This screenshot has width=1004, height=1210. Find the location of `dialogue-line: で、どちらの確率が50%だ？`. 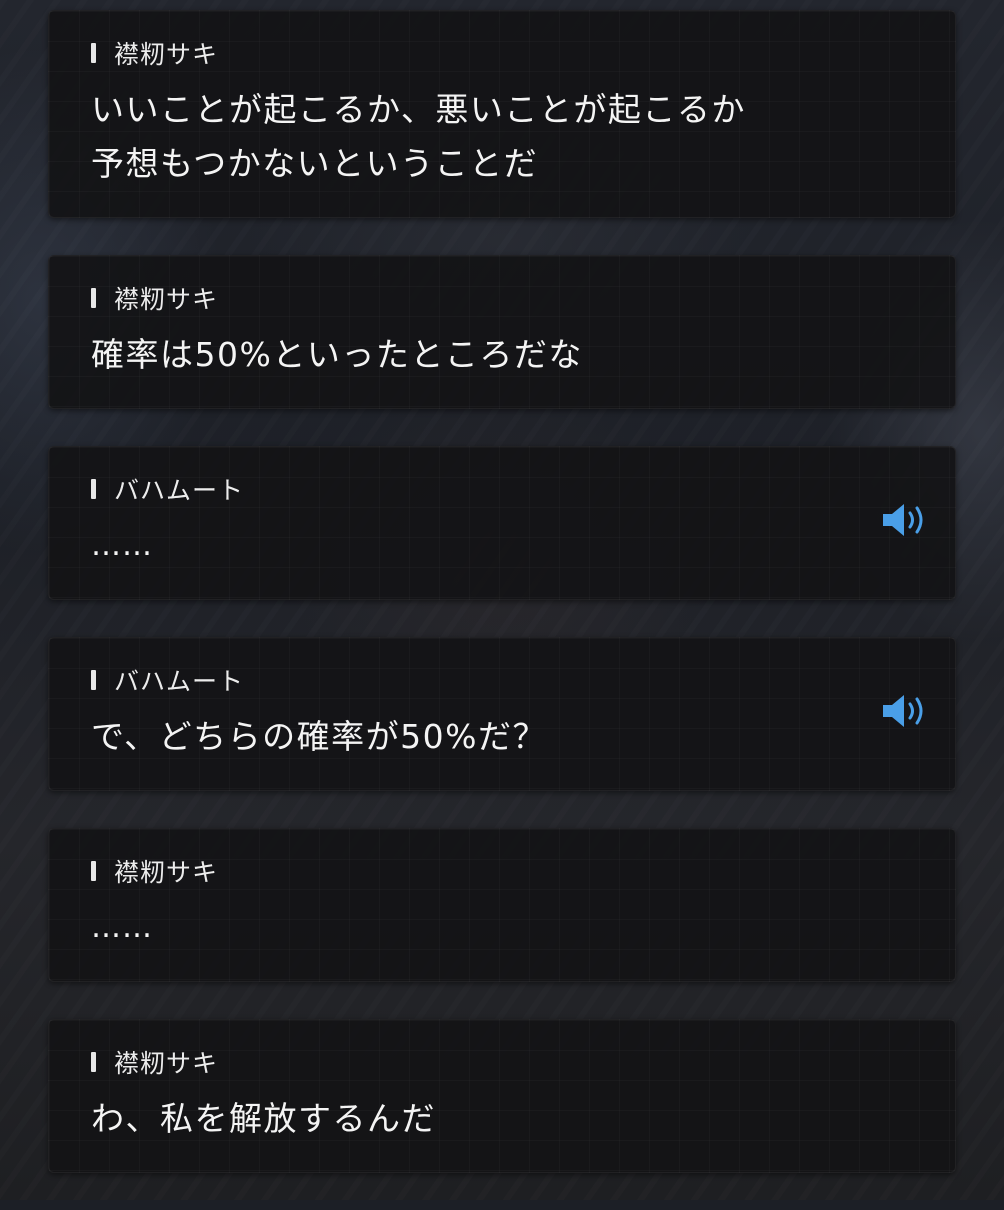

dialogue-line: で、どちらの確率が50%だ？ is located at coordinates (319, 736).